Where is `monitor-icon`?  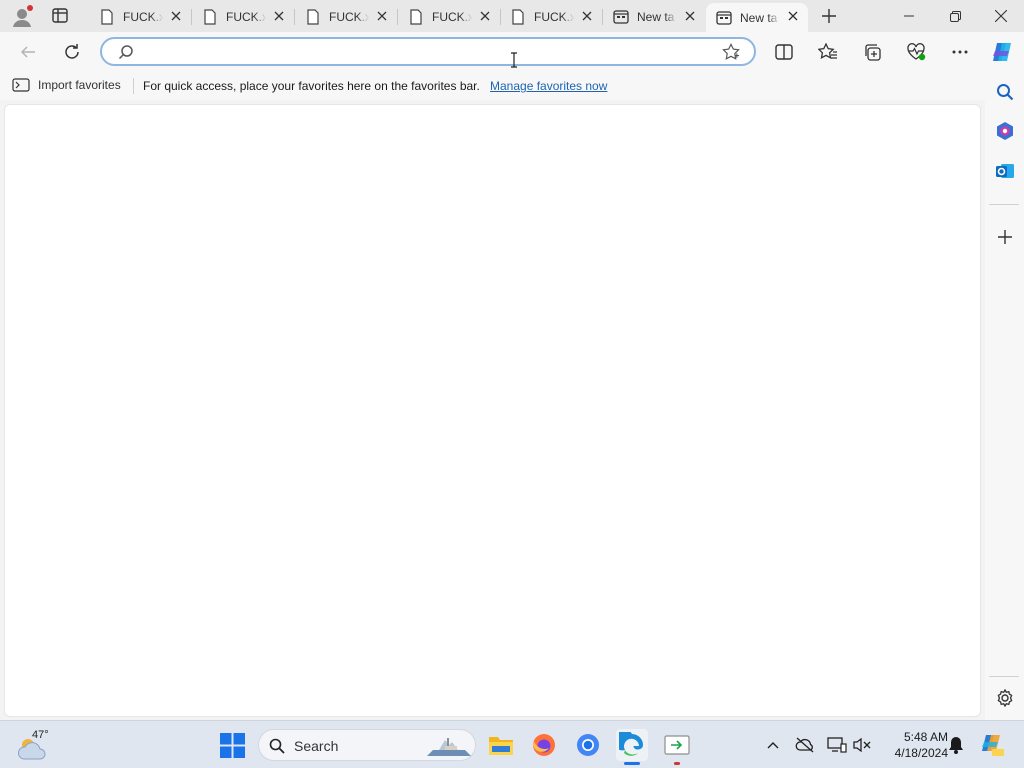
monitor-icon is located at coordinates (837, 745).